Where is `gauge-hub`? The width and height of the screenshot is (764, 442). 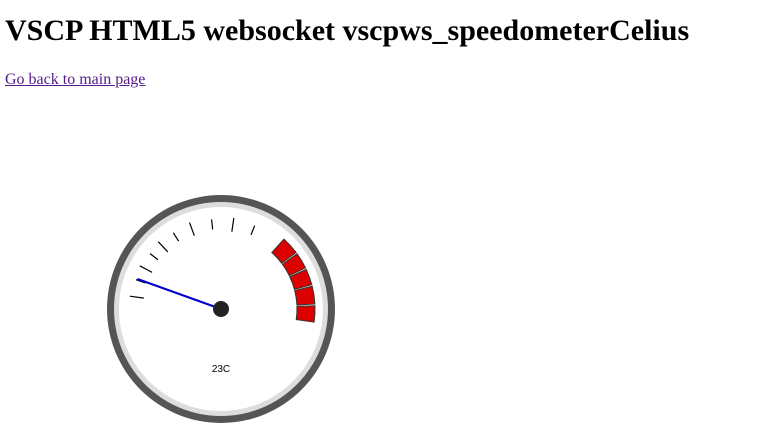
gauge-hub is located at coordinates (221, 309).